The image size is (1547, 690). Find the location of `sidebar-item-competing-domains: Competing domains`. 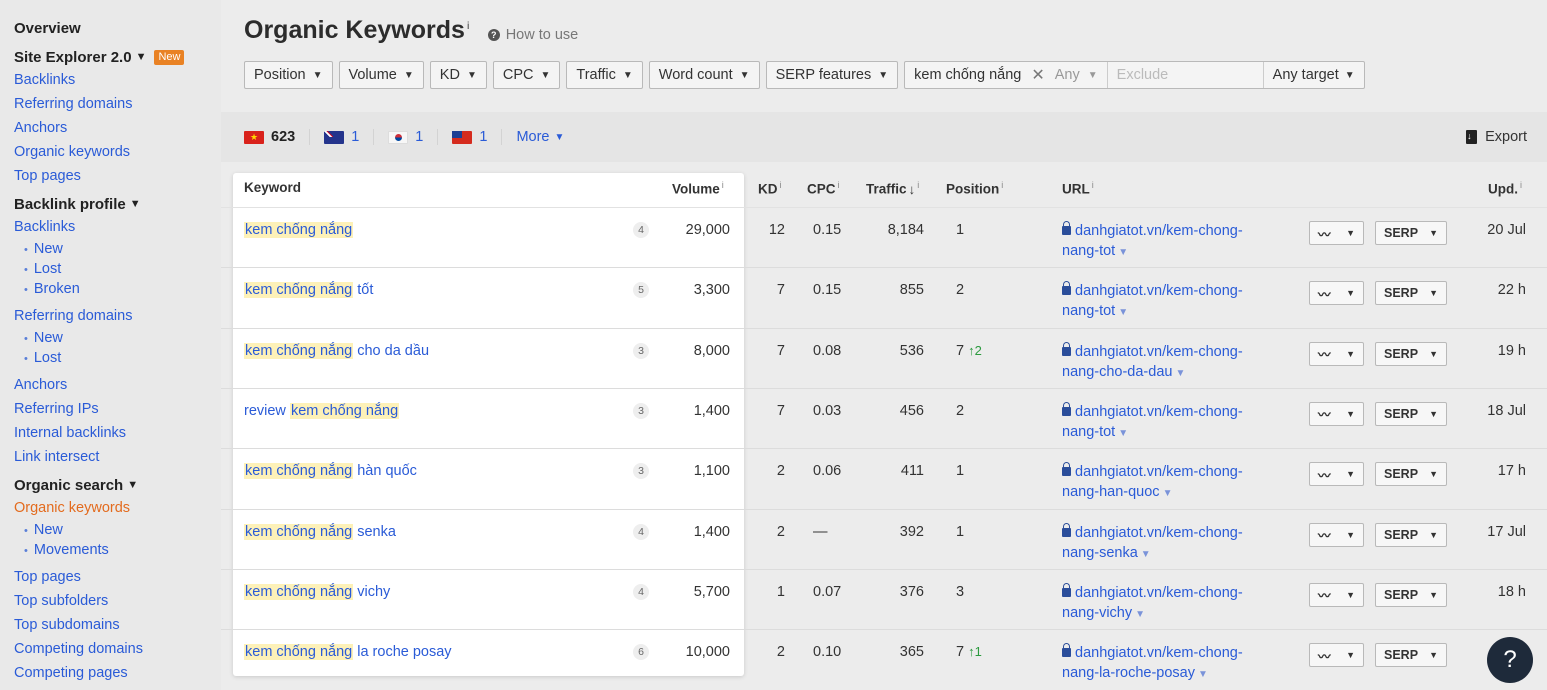

sidebar-item-competing-domains: Competing domains is located at coordinates (117, 649).